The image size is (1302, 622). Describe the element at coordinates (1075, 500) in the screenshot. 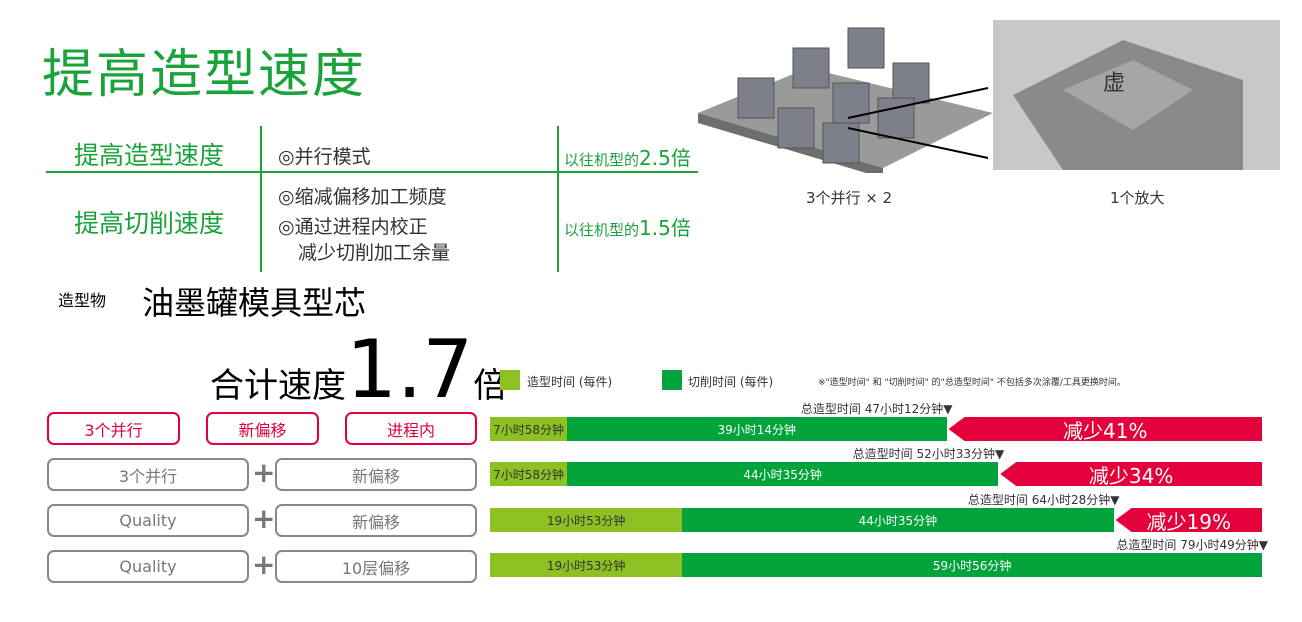

I see `total-value: 64小时28分钟▼` at that location.